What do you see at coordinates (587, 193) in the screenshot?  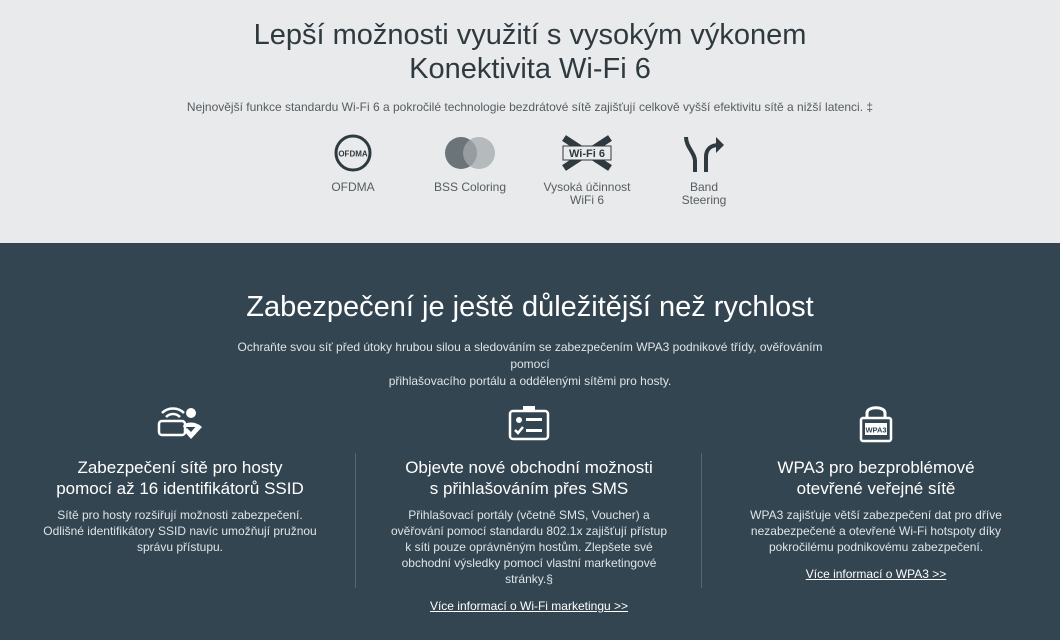 I see `feature-label: Vysoká účinnost WiFi 6` at bounding box center [587, 193].